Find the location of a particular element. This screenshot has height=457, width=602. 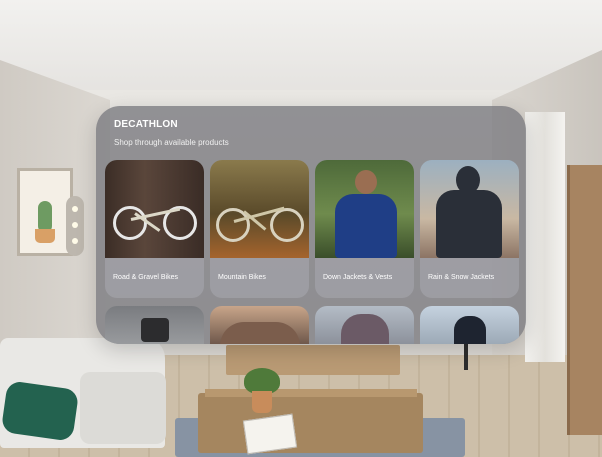

sofa-arm is located at coordinates (123, 408).